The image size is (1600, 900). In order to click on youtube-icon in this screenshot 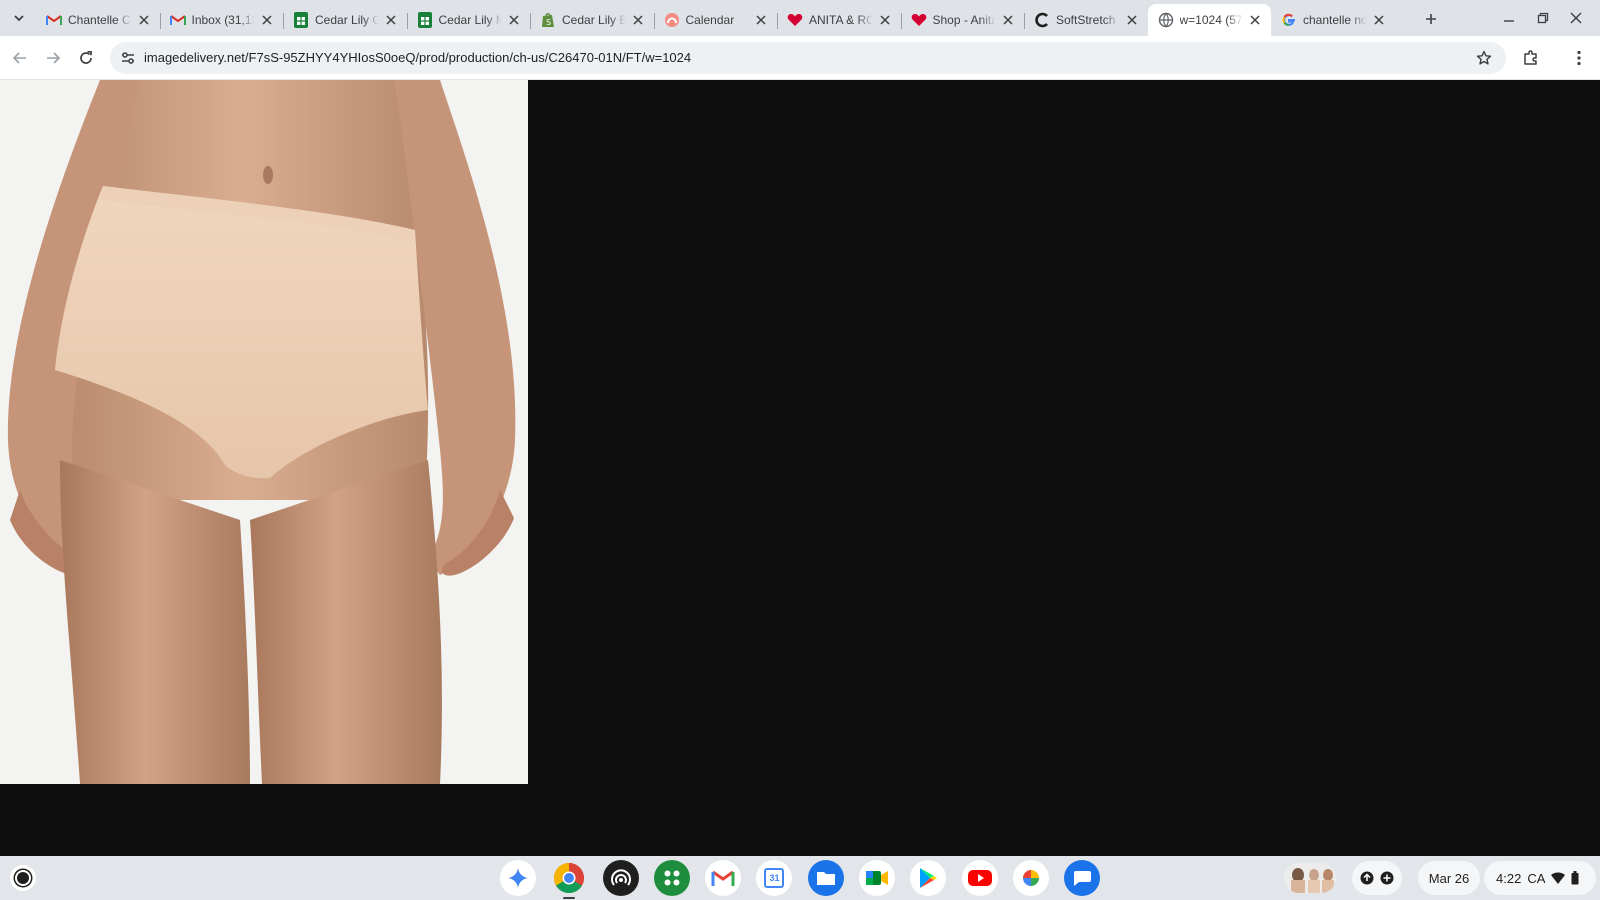, I will do `click(979, 878)`.